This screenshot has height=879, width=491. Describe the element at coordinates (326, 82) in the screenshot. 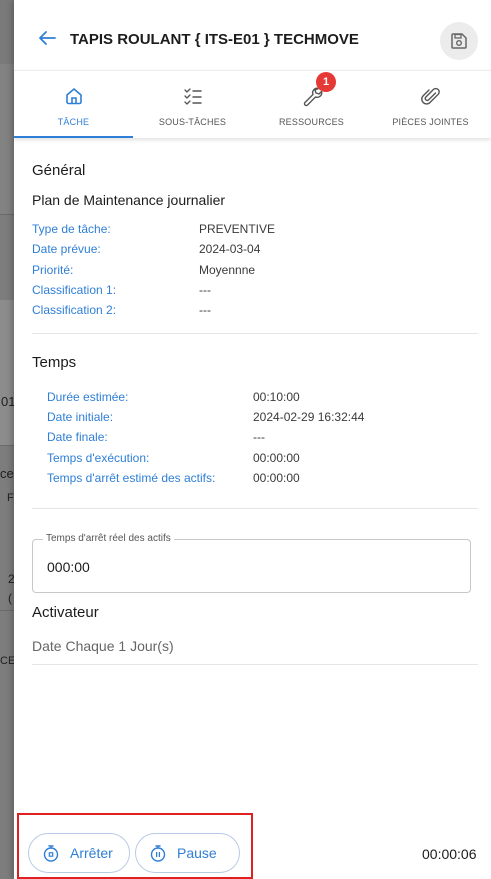

I see `ressources-count-badge: 1` at that location.